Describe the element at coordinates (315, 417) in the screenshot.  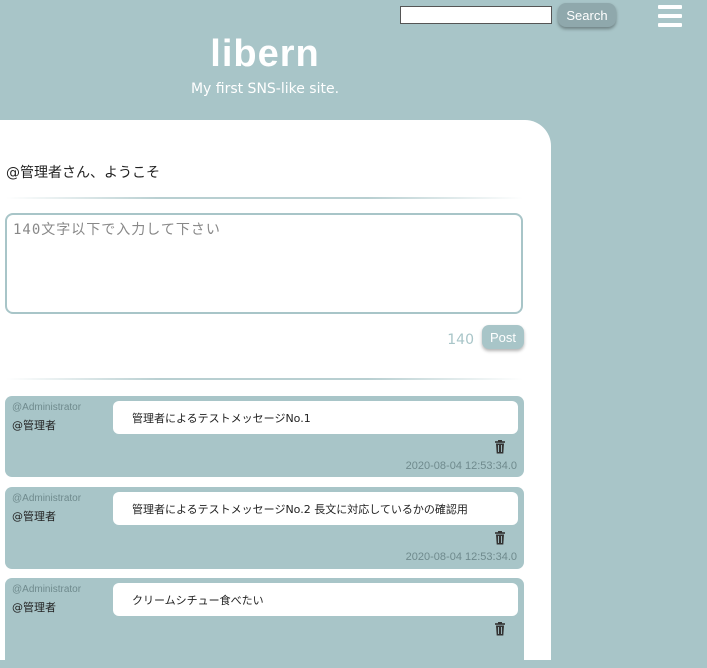
I see `message-text: 管理者によるテストメッセージNo.1` at that location.